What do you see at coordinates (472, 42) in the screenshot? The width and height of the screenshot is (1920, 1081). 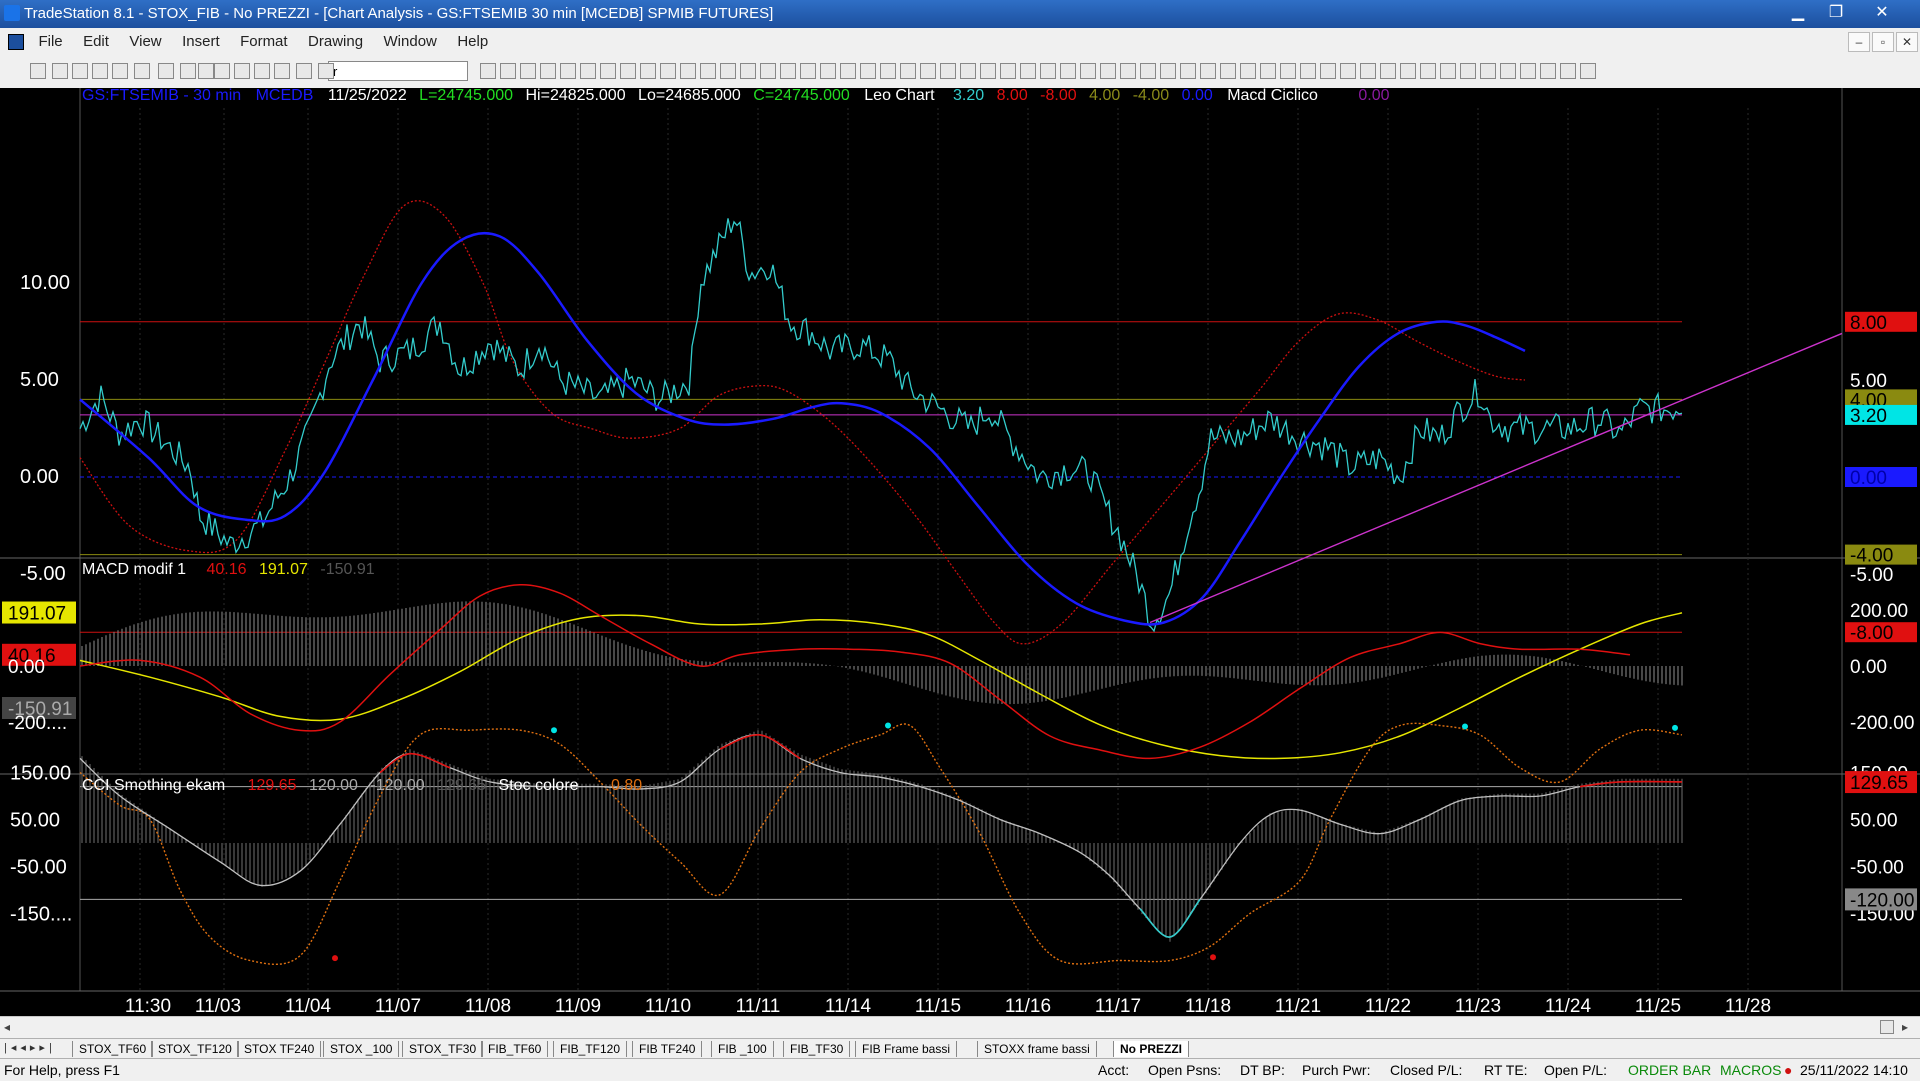 I see `menu-help: Help` at bounding box center [472, 42].